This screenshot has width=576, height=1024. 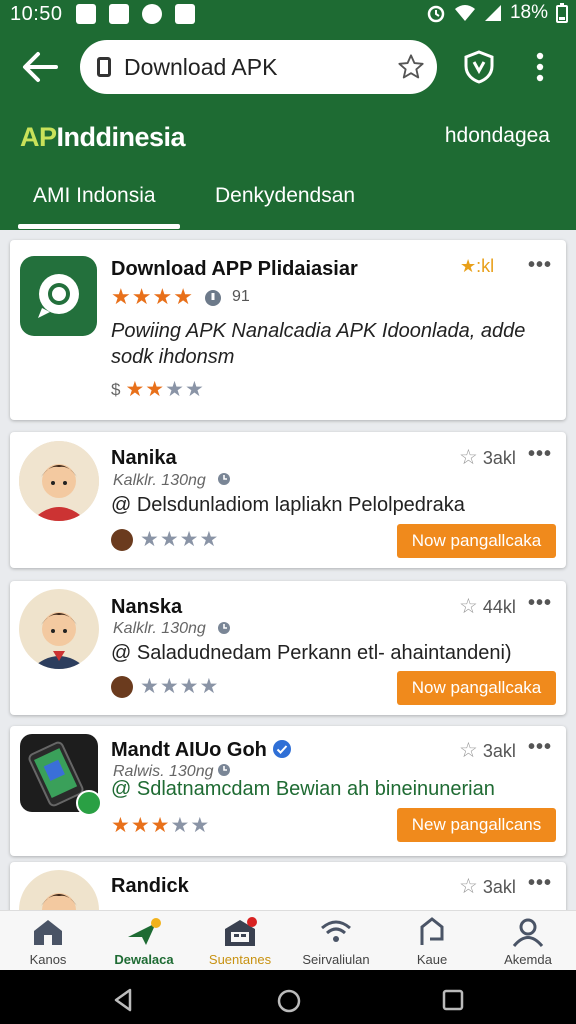 I want to click on battery-percent: 18%, so click(x=528, y=12).